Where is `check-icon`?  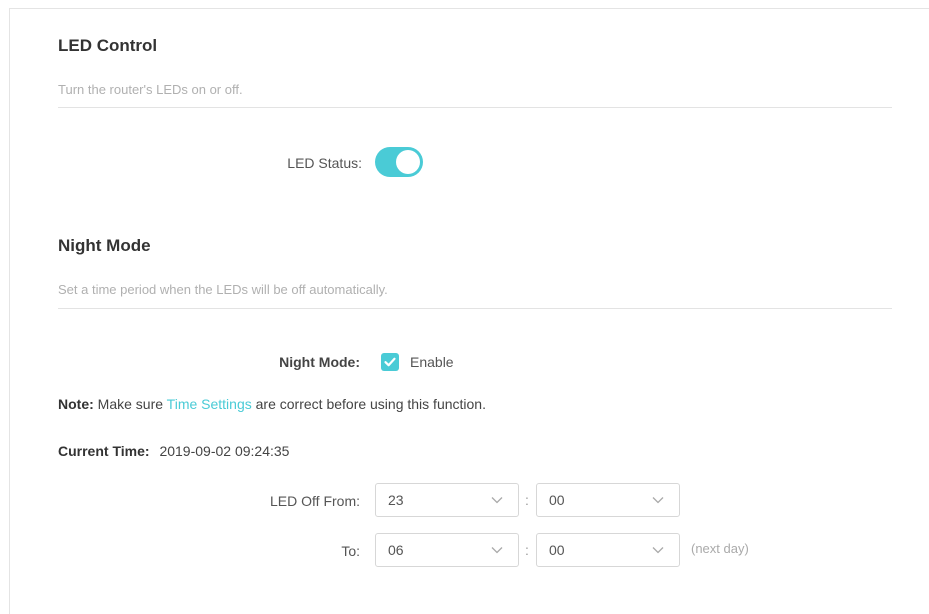
check-icon is located at coordinates (390, 362).